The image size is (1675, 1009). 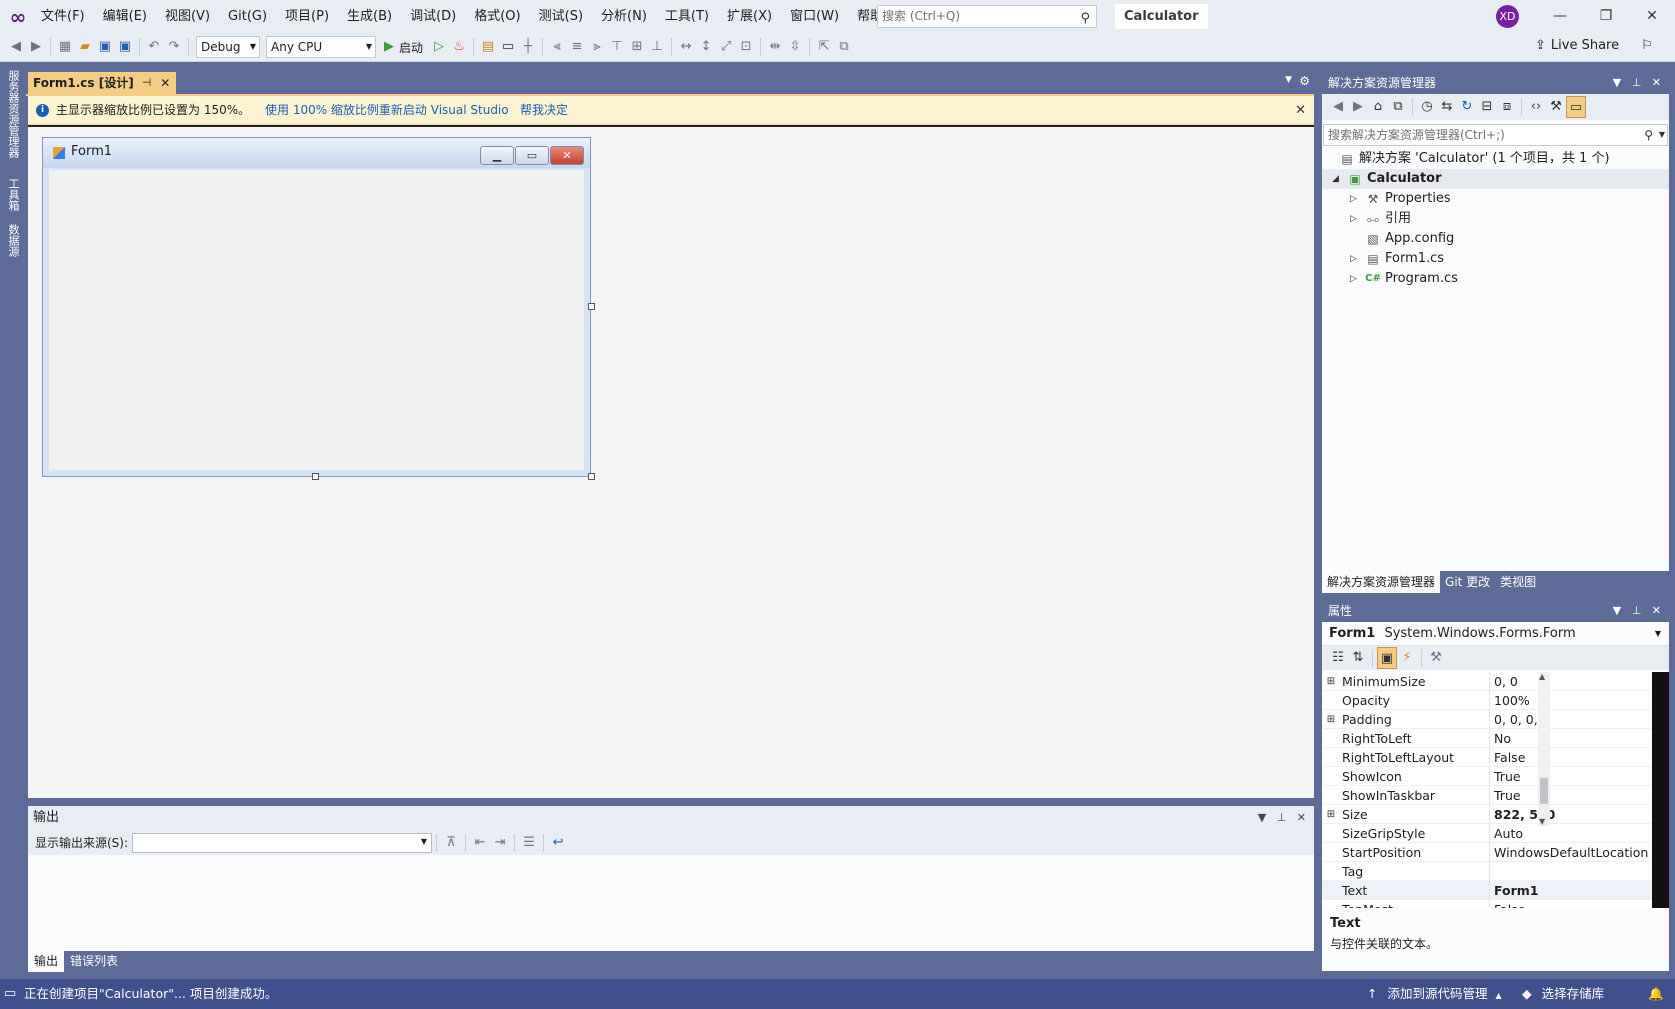 What do you see at coordinates (46, 961) in the screenshot?
I see `tab-output: 输出` at bounding box center [46, 961].